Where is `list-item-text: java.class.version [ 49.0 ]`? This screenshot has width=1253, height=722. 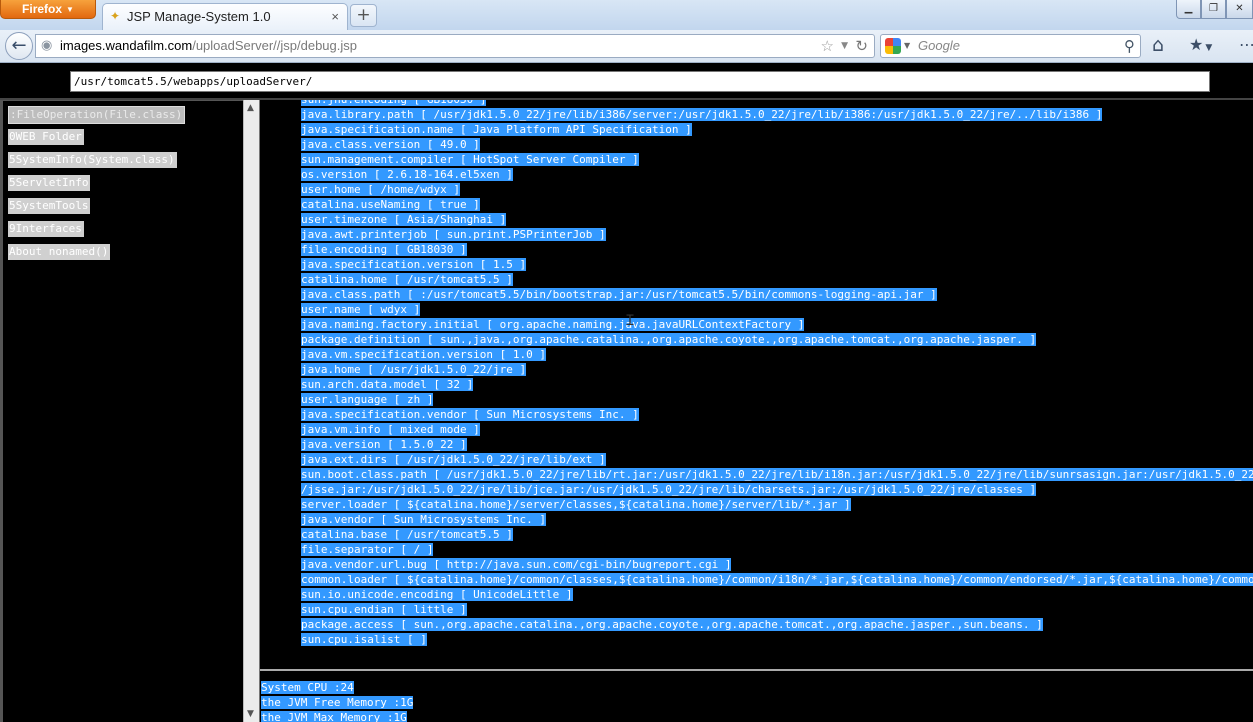
list-item-text: java.class.version [ 49.0 ] is located at coordinates (390, 144).